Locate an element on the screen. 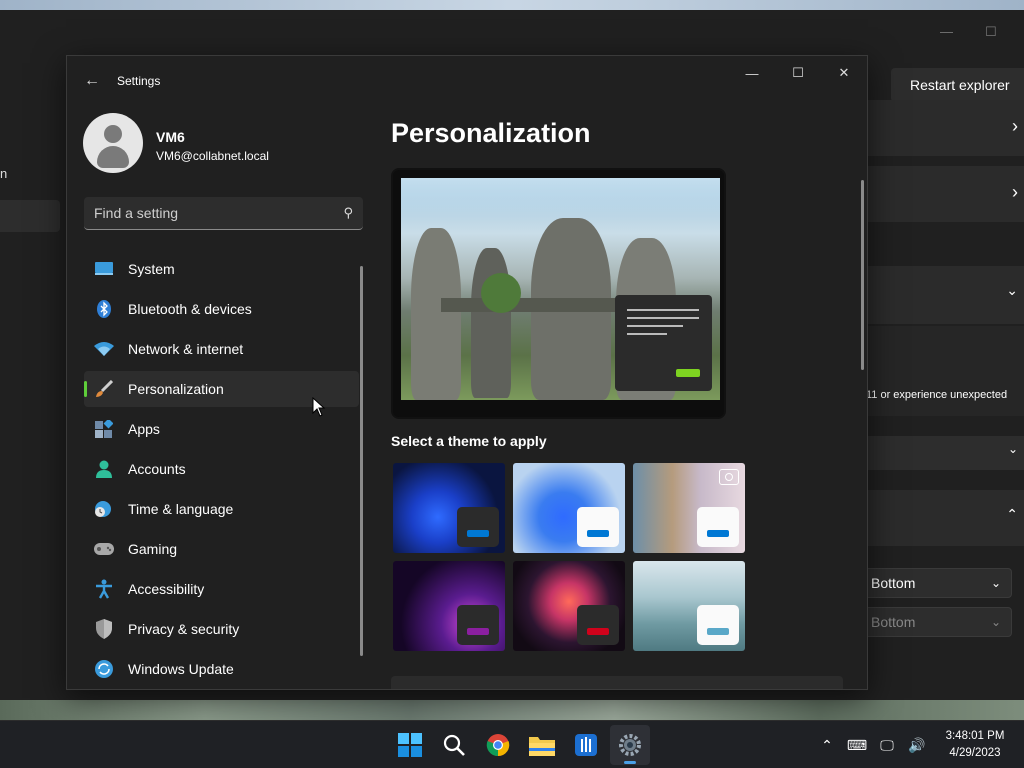 The height and width of the screenshot is (768, 1024). mouse-cursor-icon is located at coordinates (319, 407).